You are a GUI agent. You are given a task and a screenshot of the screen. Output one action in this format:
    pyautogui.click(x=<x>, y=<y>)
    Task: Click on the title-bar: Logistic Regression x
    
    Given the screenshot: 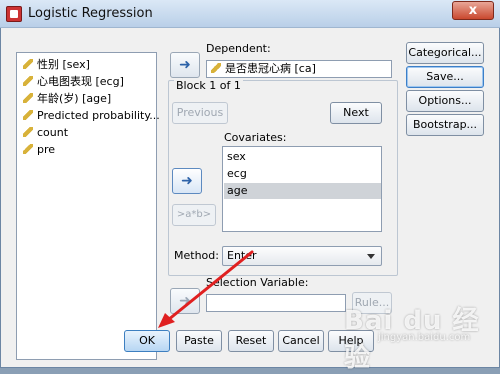 What is the action you would take?
    pyautogui.click(x=250, y=14)
    